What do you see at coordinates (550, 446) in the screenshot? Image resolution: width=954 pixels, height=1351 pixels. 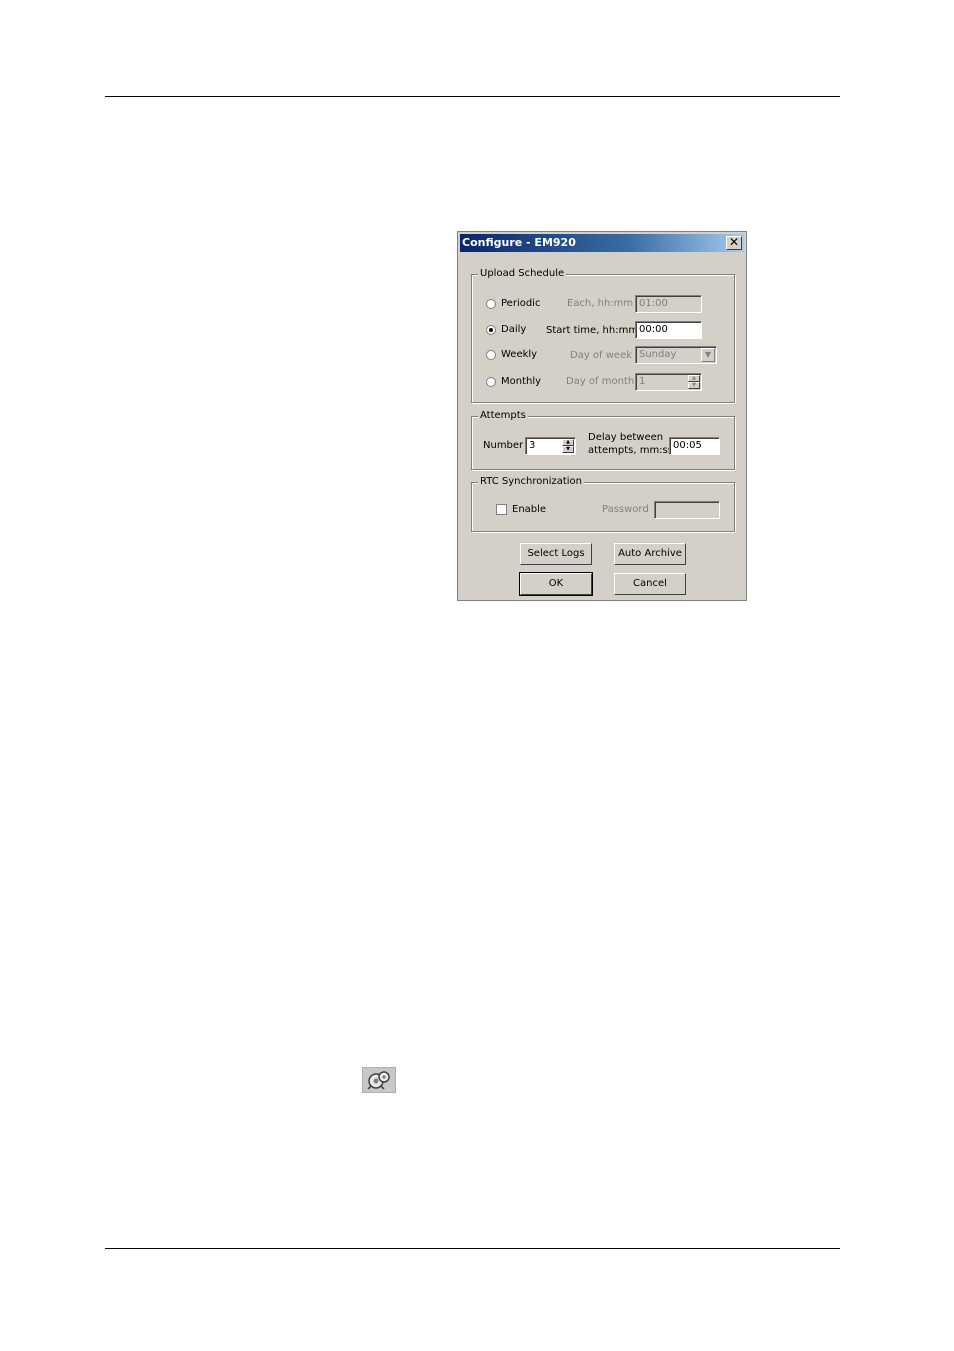 I see `attempts-number-stepper: 3 ▲ ▼` at bounding box center [550, 446].